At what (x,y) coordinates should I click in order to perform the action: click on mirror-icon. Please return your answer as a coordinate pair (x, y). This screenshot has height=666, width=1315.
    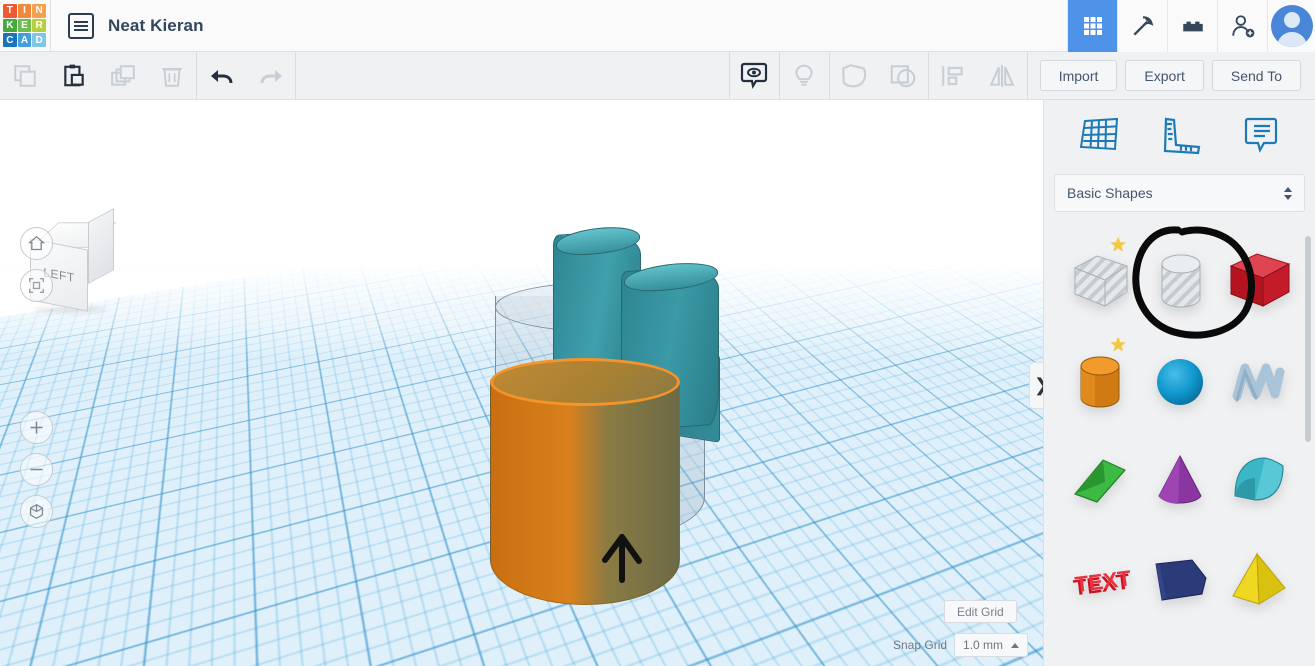
    Looking at the image, I should click on (1002, 75).